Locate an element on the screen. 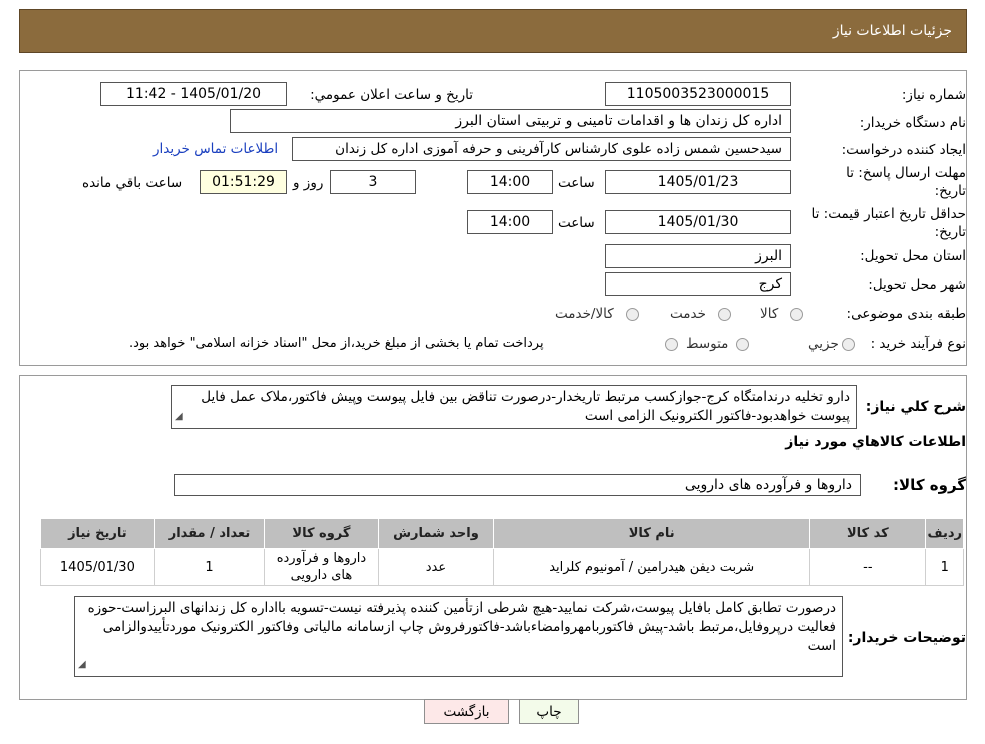 The height and width of the screenshot is (744, 985). cell-row: 1 is located at coordinates (944, 567).